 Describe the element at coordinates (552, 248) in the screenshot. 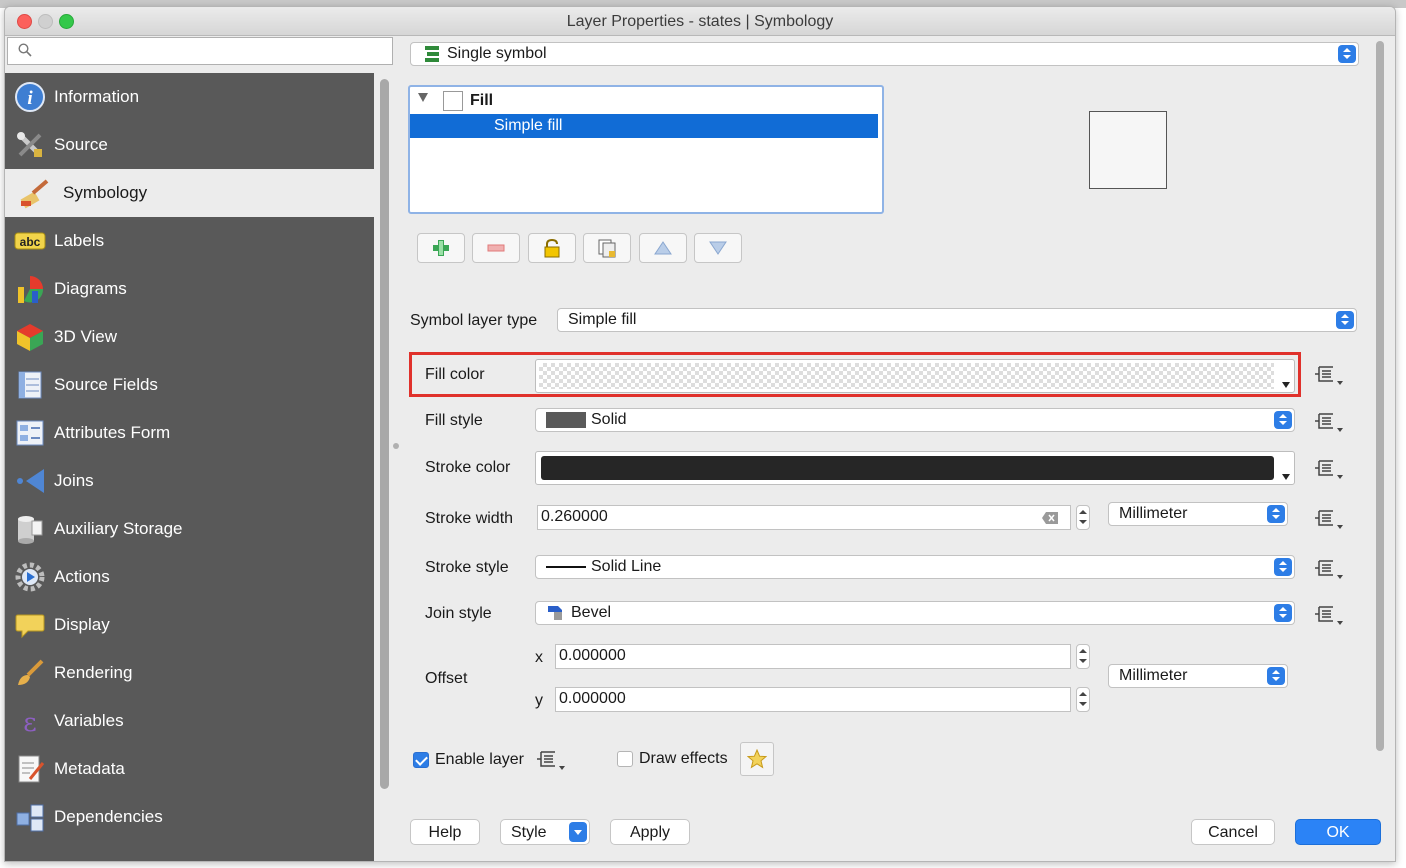

I see `lock-layer-button` at that location.